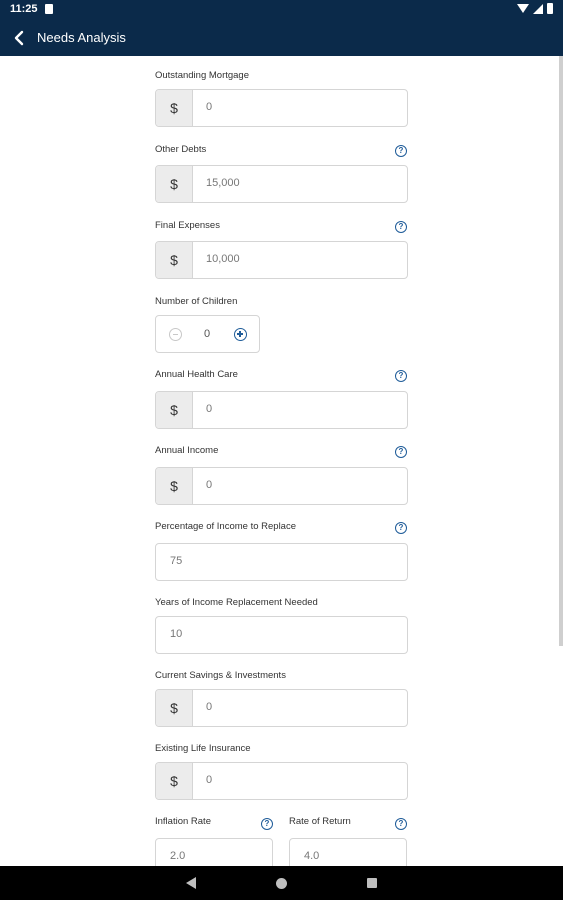  Describe the element at coordinates (191, 883) in the screenshot. I see `nav-back-icon` at that location.